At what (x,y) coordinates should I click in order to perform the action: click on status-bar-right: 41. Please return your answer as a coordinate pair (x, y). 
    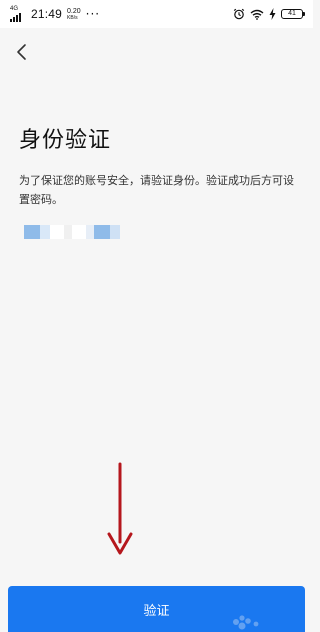
    Looking at the image, I should click on (269, 14).